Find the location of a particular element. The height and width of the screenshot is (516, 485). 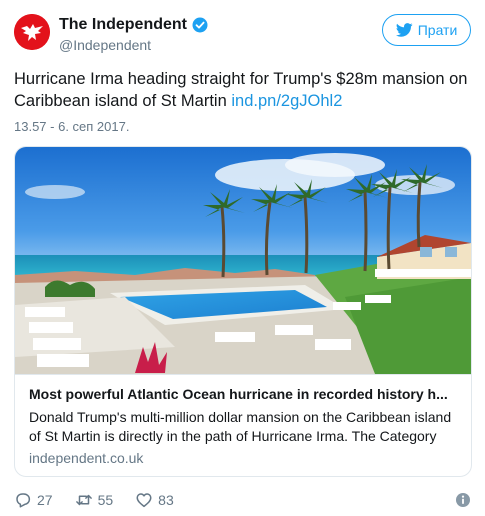

retweet-button: 55 is located at coordinates (94, 500).